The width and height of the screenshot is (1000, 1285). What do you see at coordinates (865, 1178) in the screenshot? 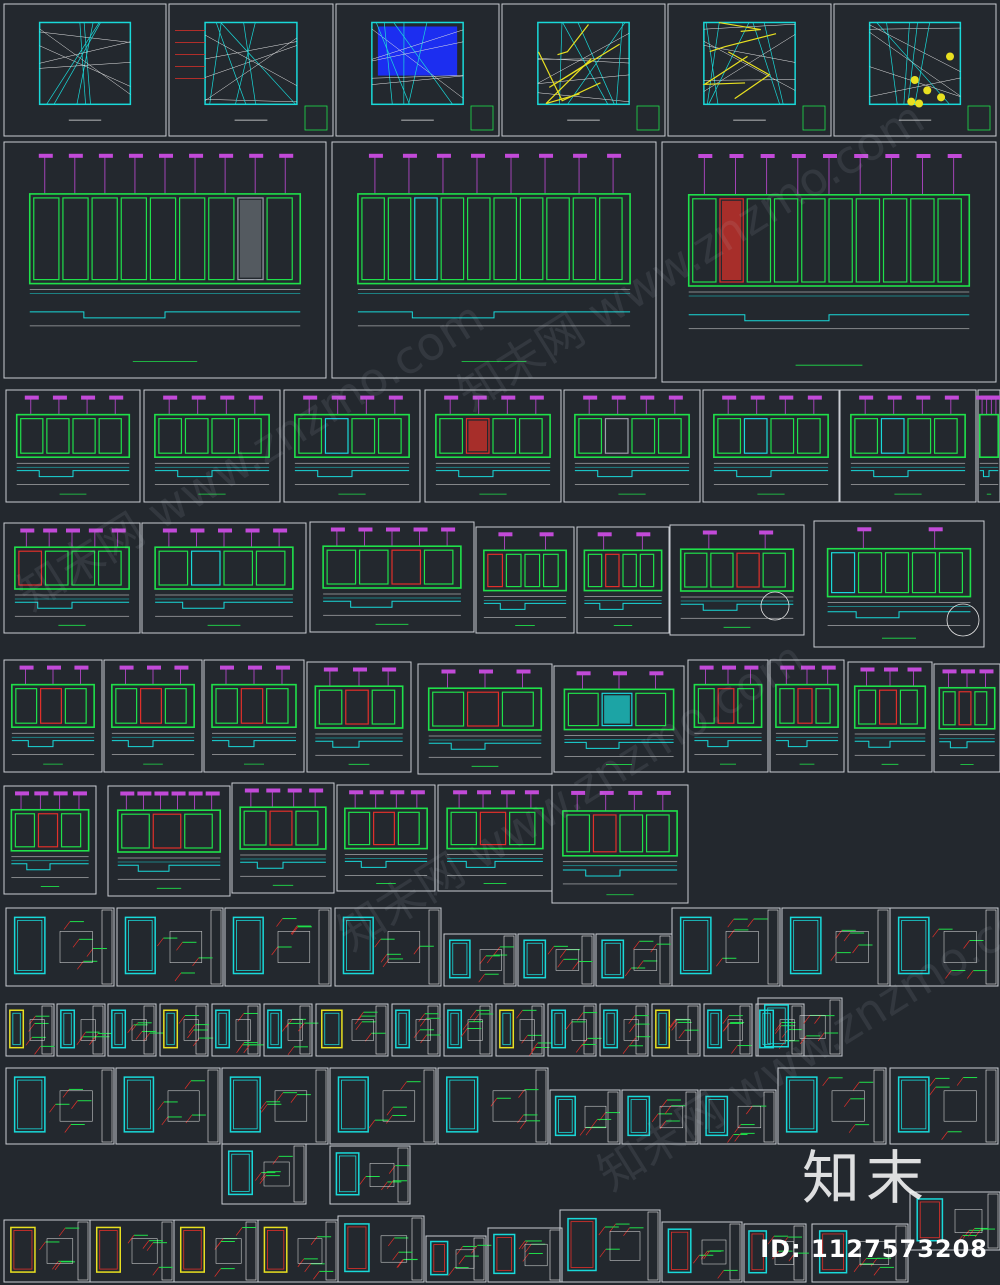
I see `brand-logo: 知末` at bounding box center [865, 1178].